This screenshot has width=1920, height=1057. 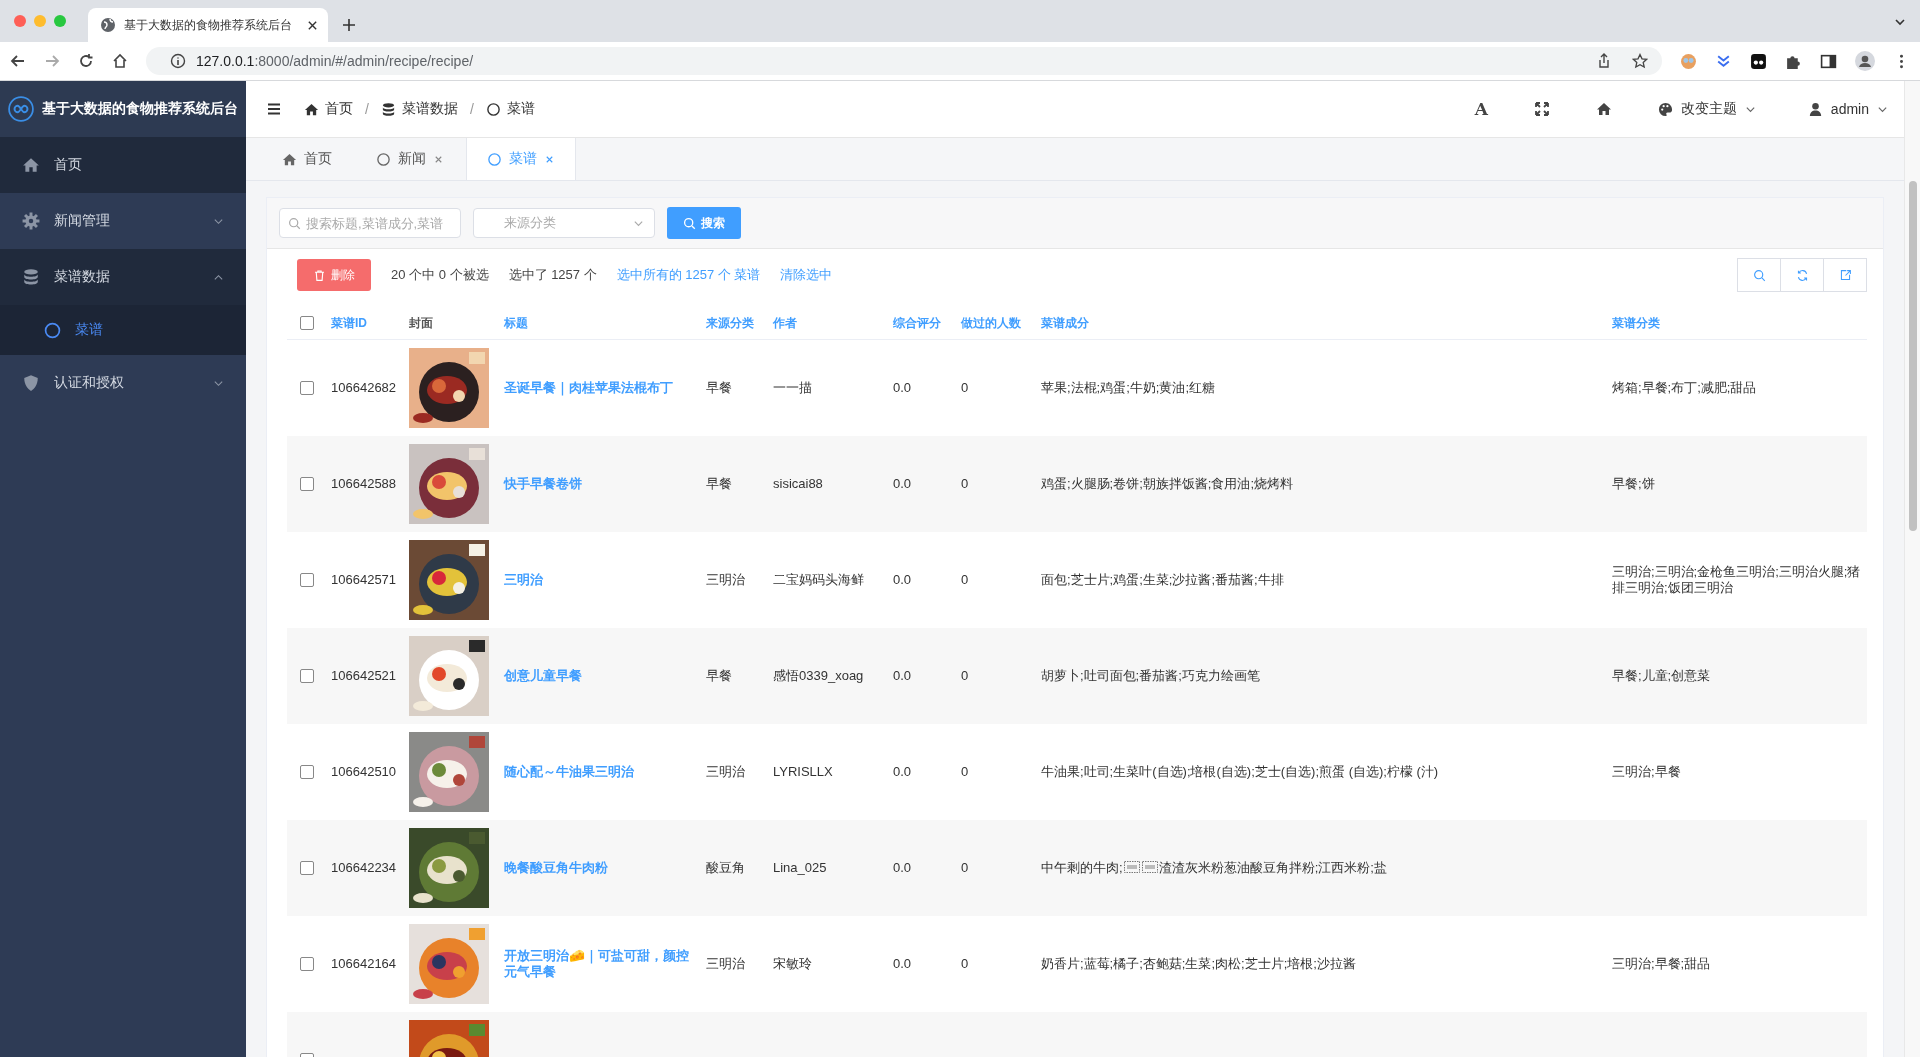 What do you see at coordinates (366, 323) in the screenshot?
I see `column-header: 菜谱ID` at bounding box center [366, 323].